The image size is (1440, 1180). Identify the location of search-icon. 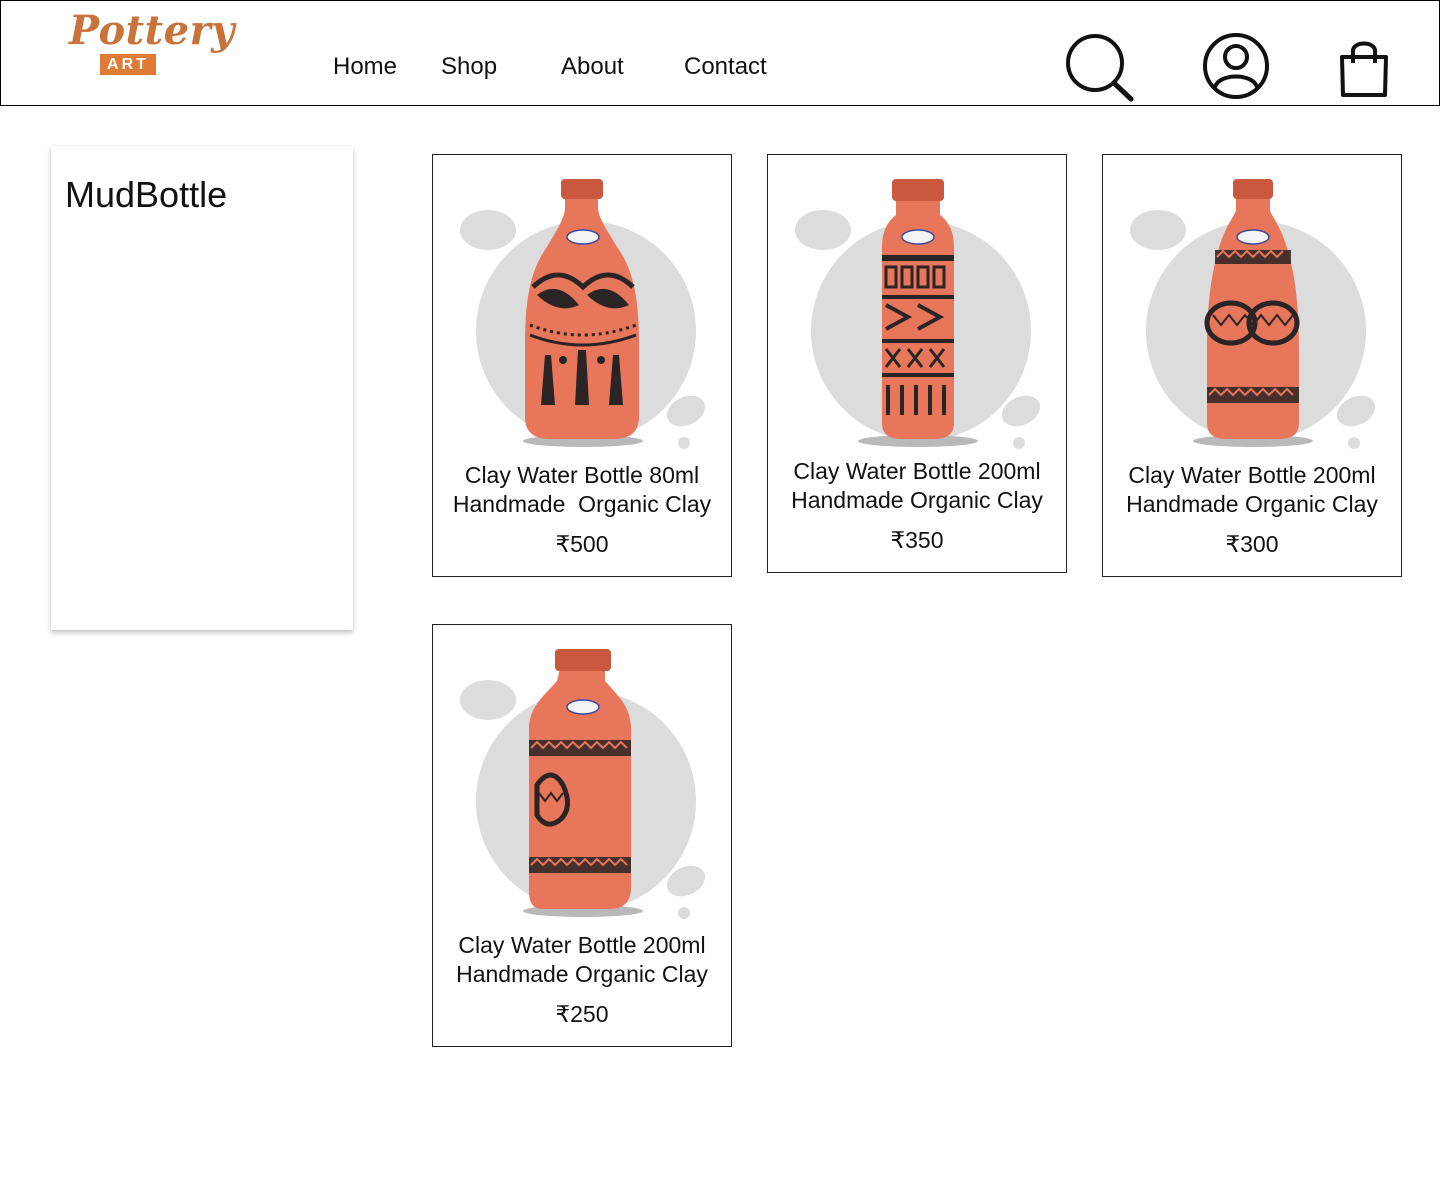
(1099, 68).